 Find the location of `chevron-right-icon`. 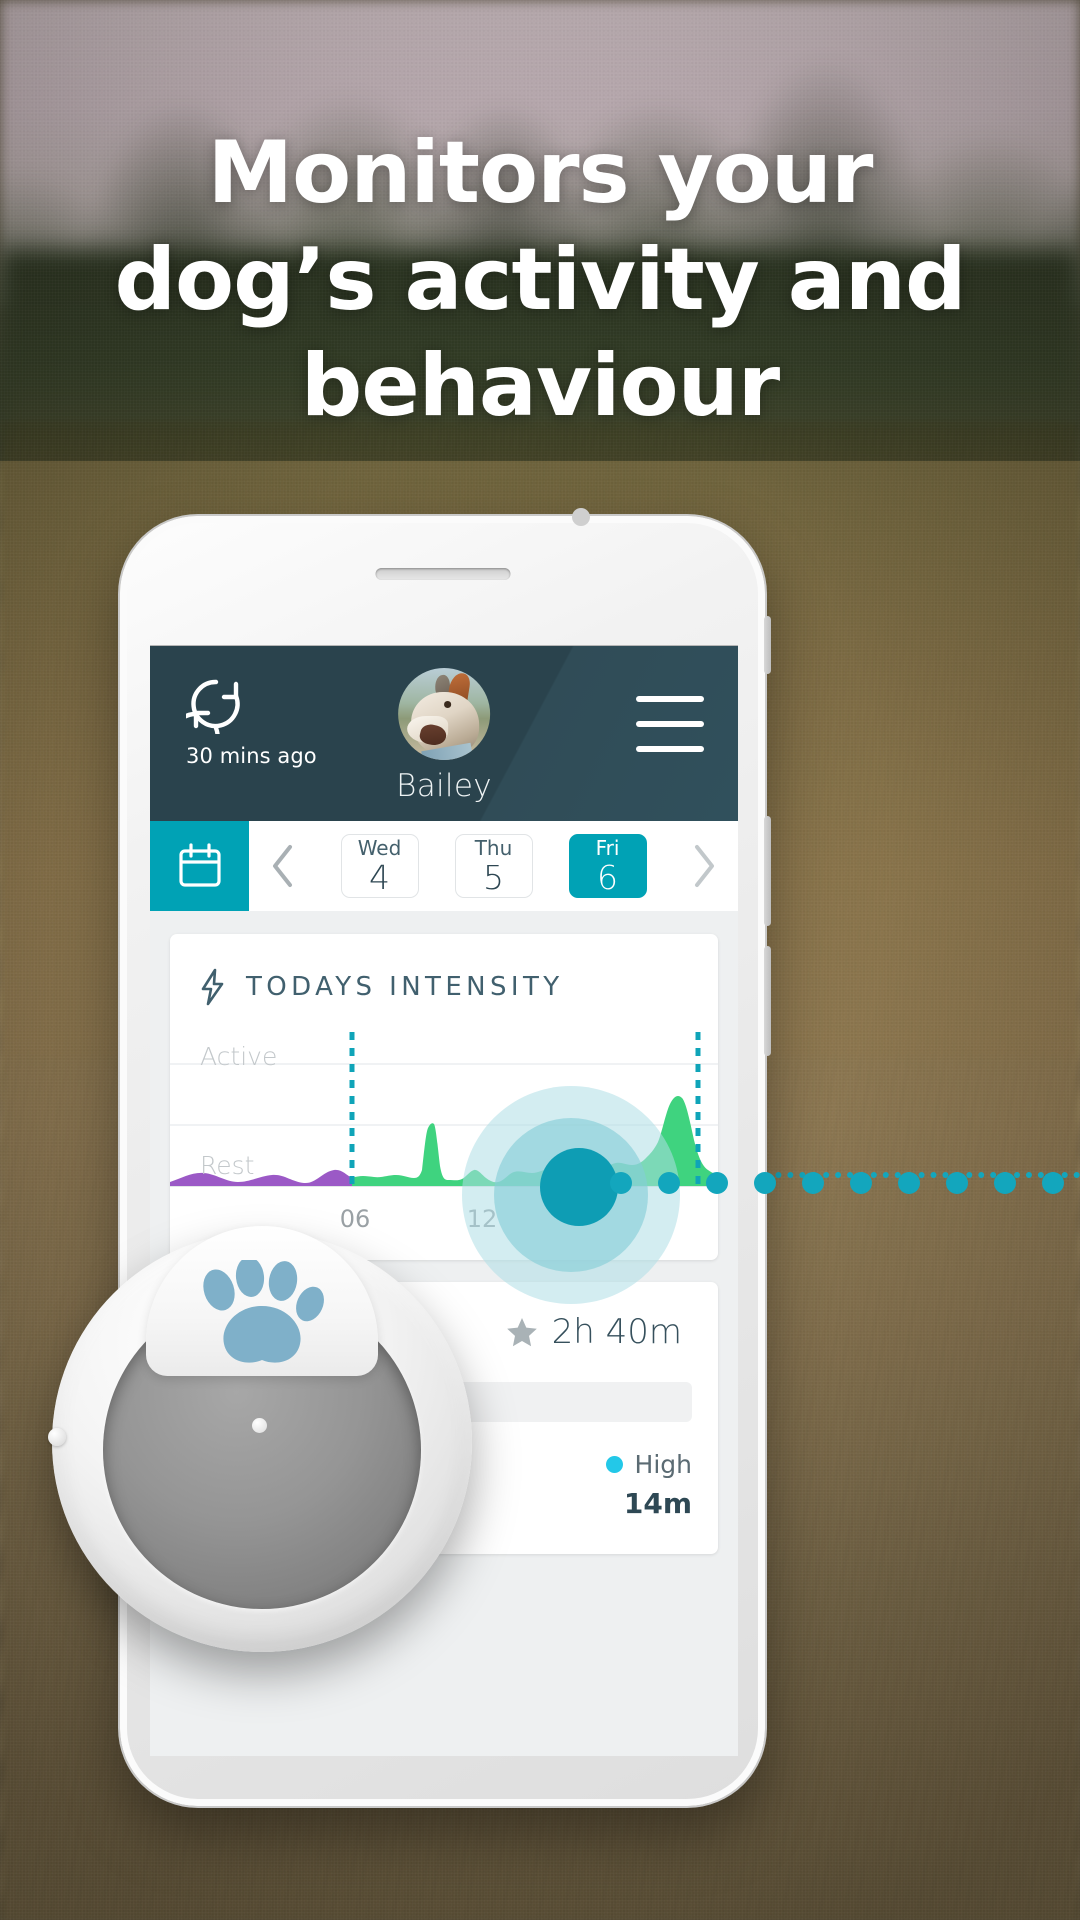

chevron-right-icon is located at coordinates (704, 866).